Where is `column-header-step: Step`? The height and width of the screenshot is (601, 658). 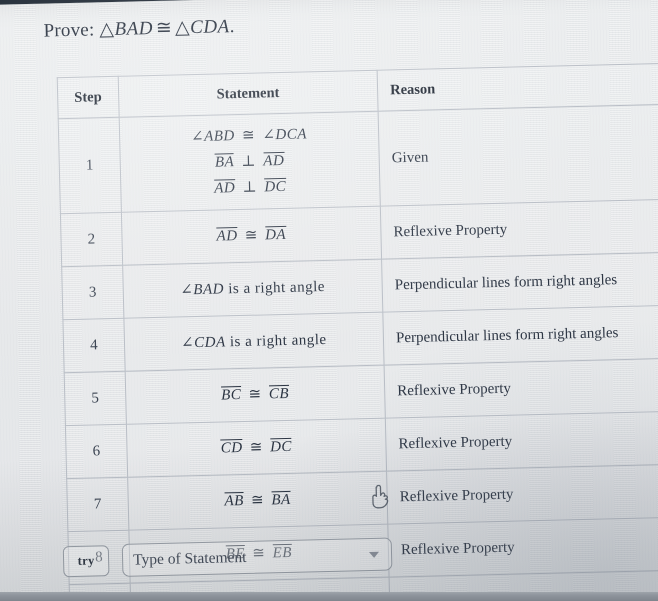
column-header-step: Step is located at coordinates (88, 97).